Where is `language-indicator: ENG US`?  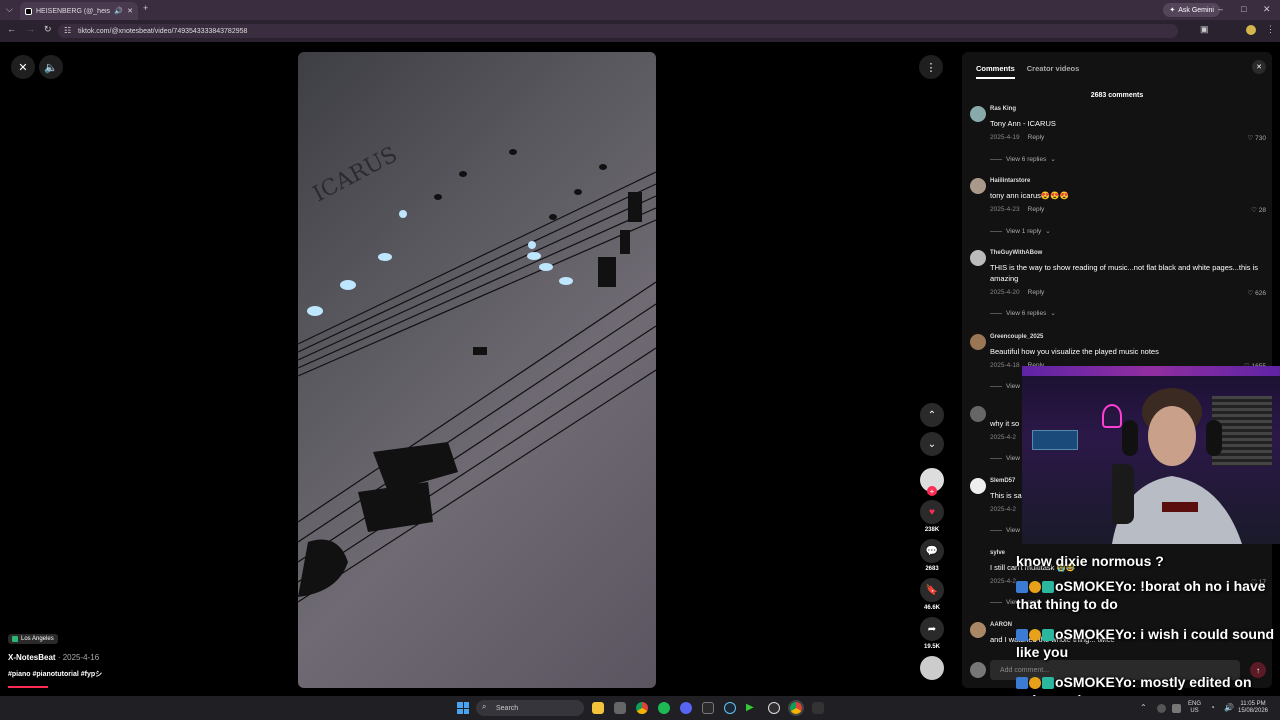
language-indicator: ENG US is located at coordinates (1194, 708).